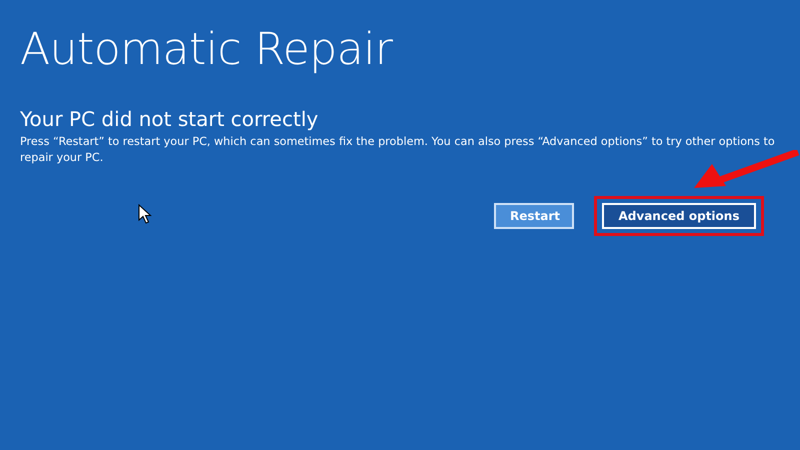 The height and width of the screenshot is (450, 800). Describe the element at coordinates (170, 119) in the screenshot. I see `error-heading: Your PC did not start correctly` at that location.